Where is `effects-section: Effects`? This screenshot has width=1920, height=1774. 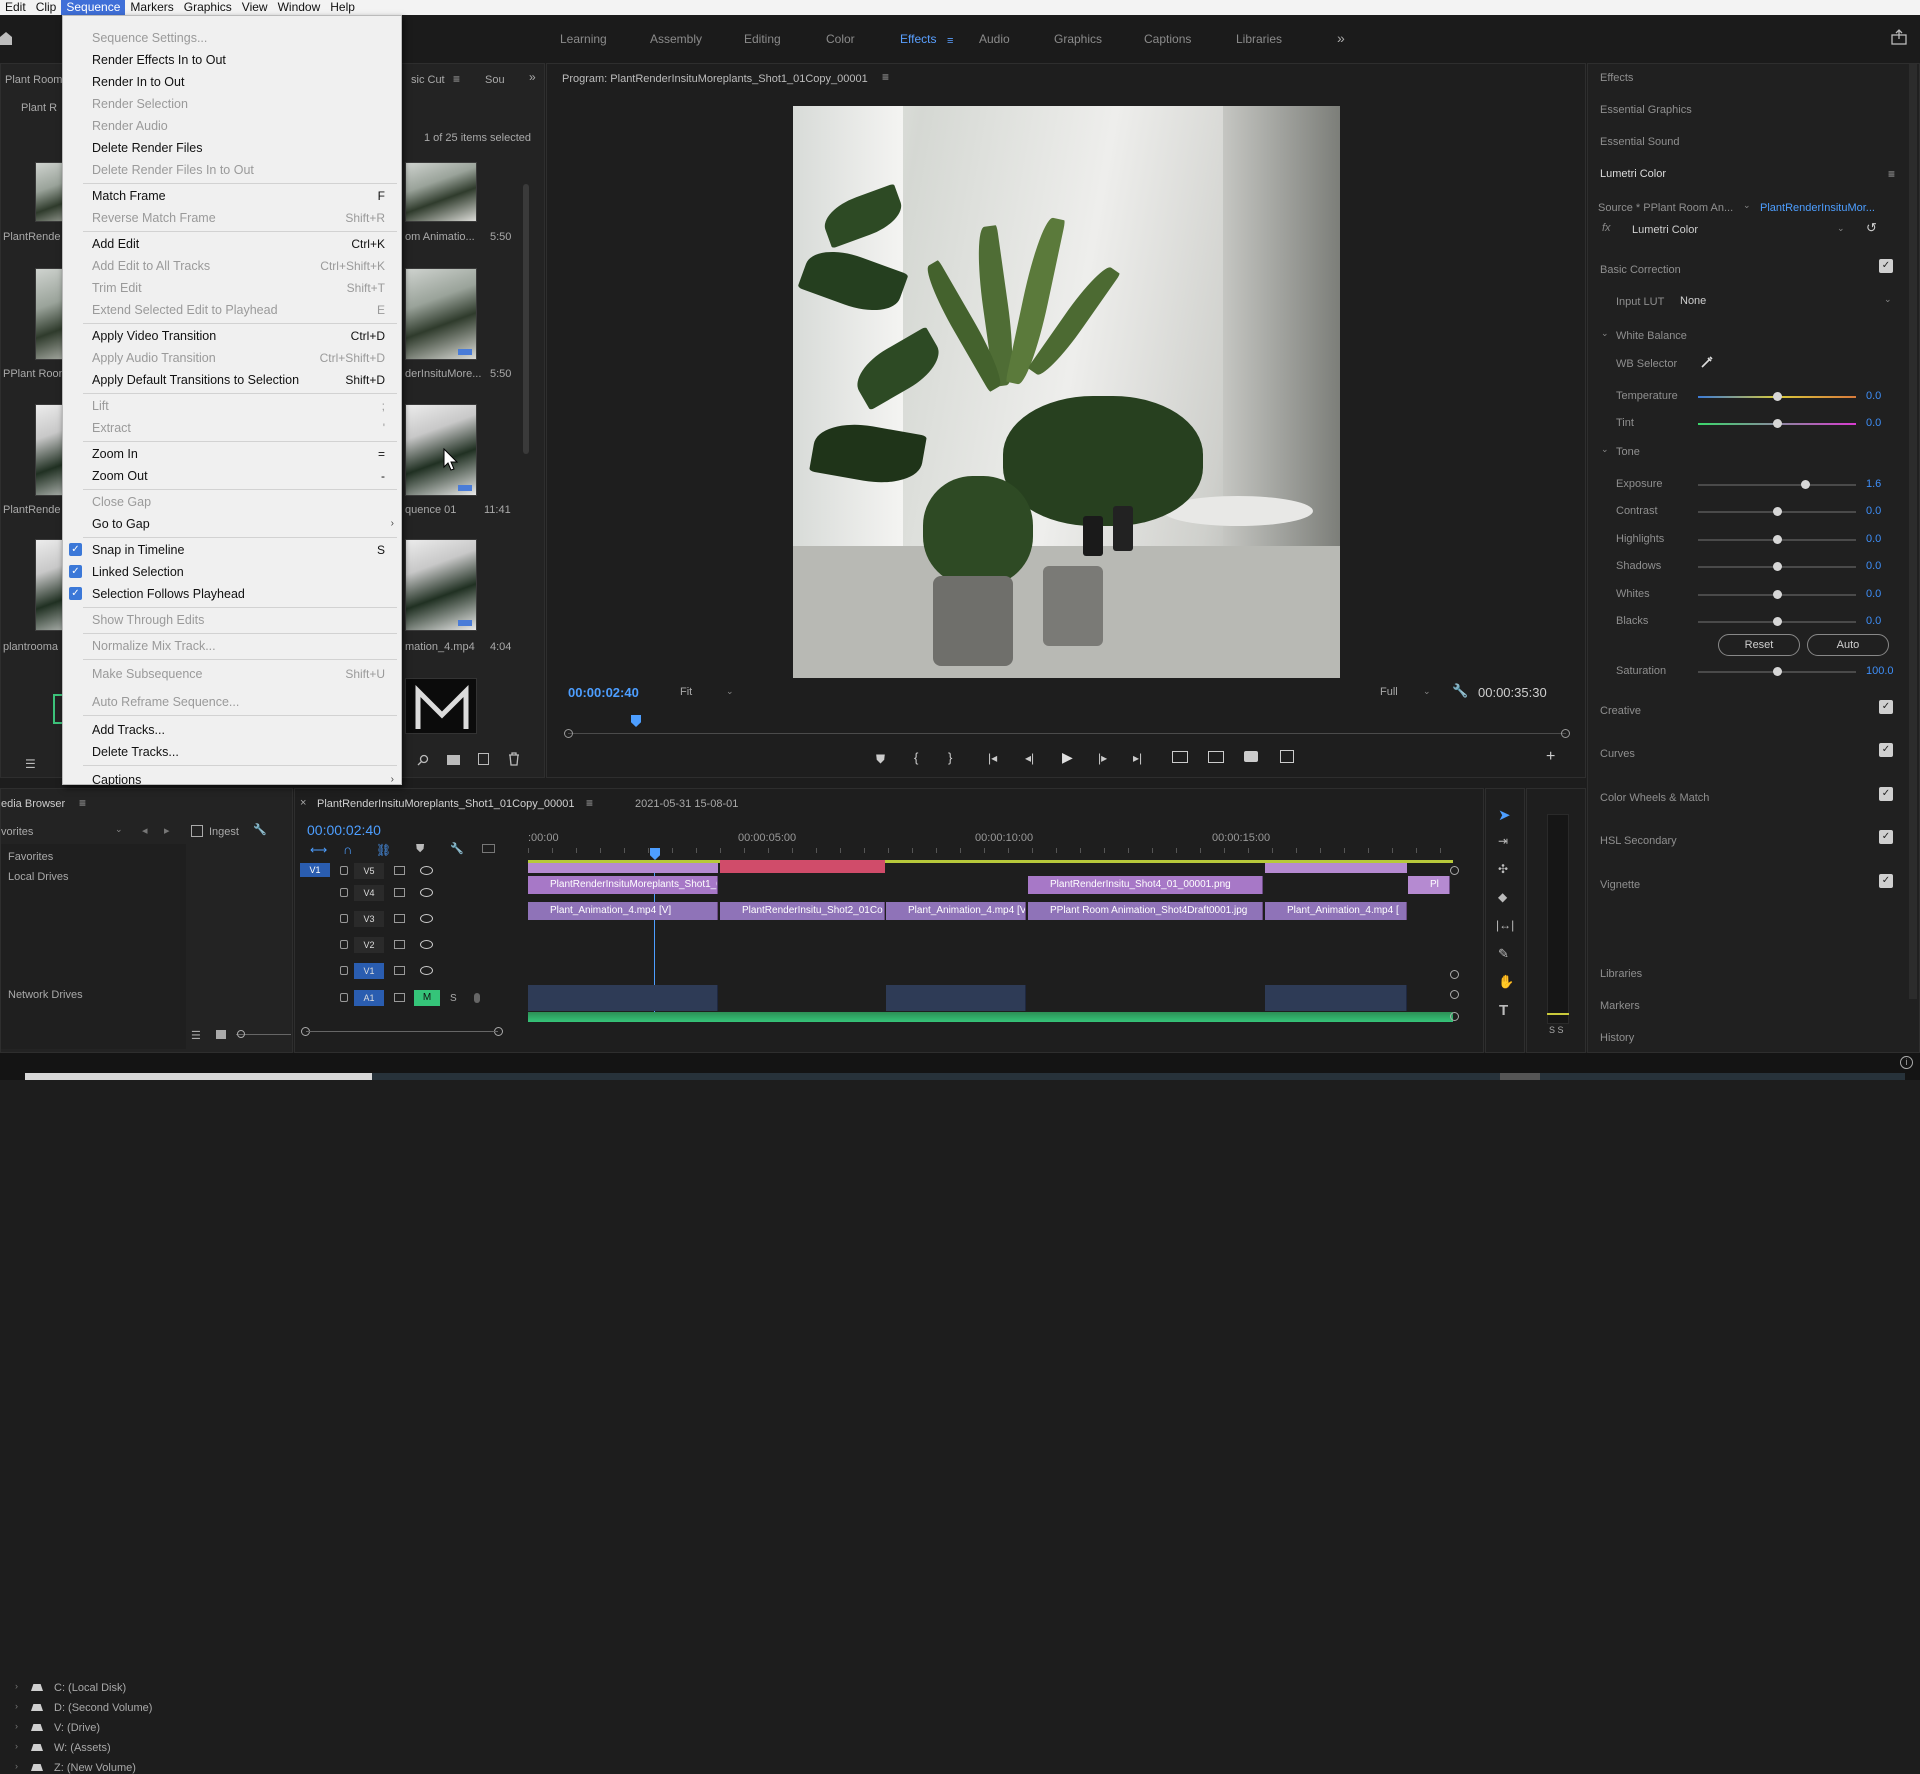
effects-section: Effects is located at coordinates (1616, 78).